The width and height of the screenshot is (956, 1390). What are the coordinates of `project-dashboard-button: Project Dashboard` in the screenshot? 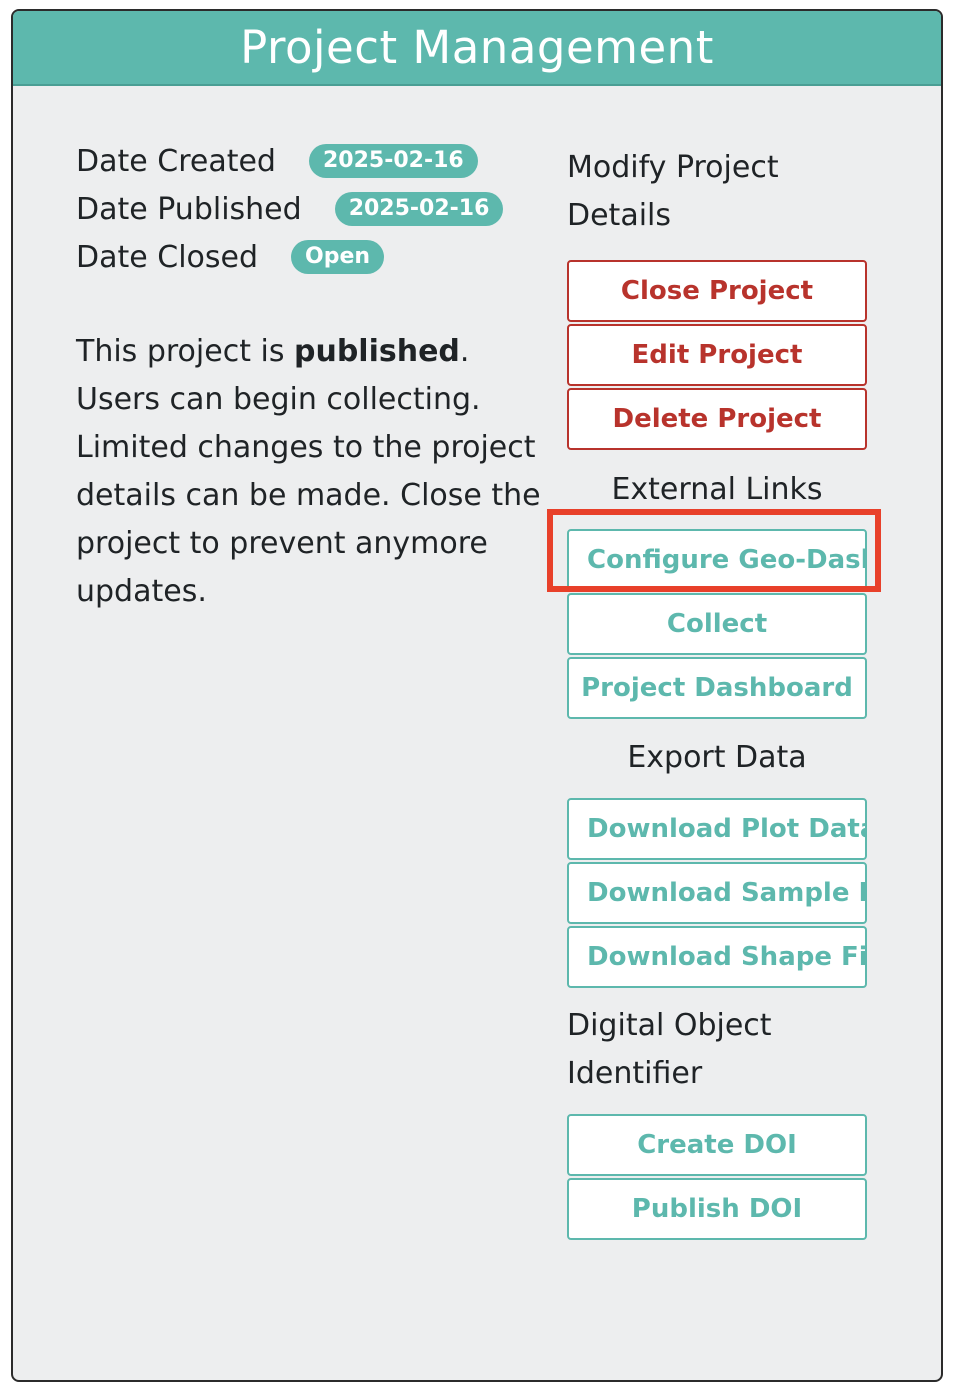 It's located at (717, 688).